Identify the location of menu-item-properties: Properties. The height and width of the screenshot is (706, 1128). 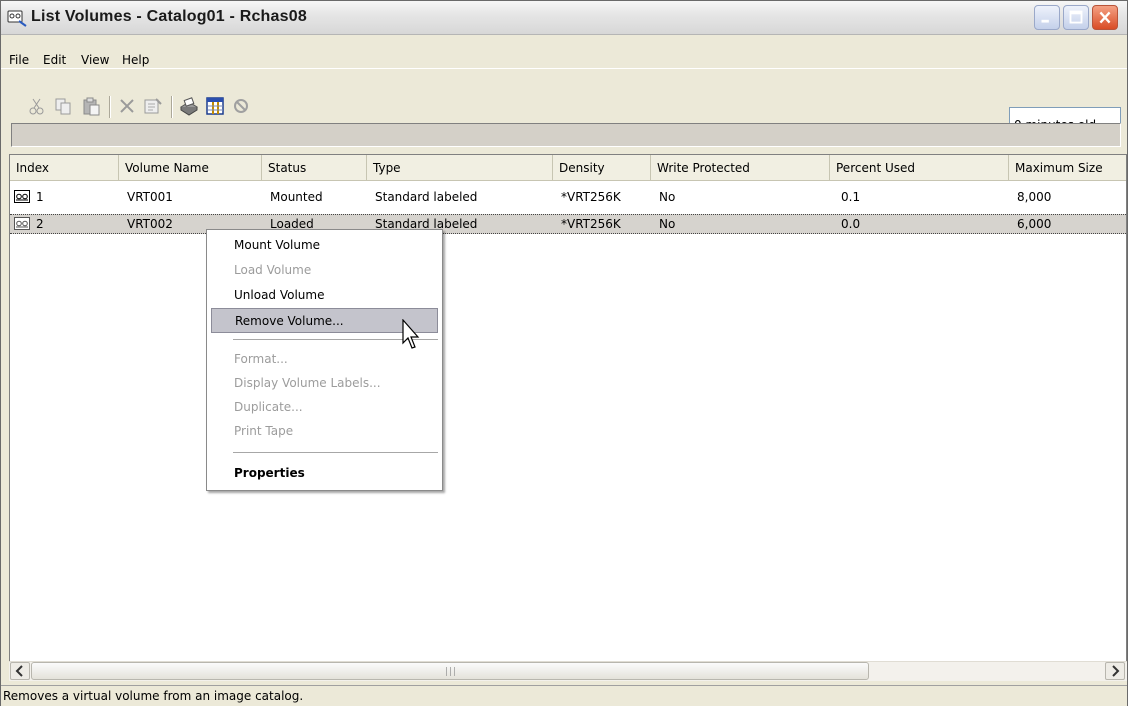
(324, 473).